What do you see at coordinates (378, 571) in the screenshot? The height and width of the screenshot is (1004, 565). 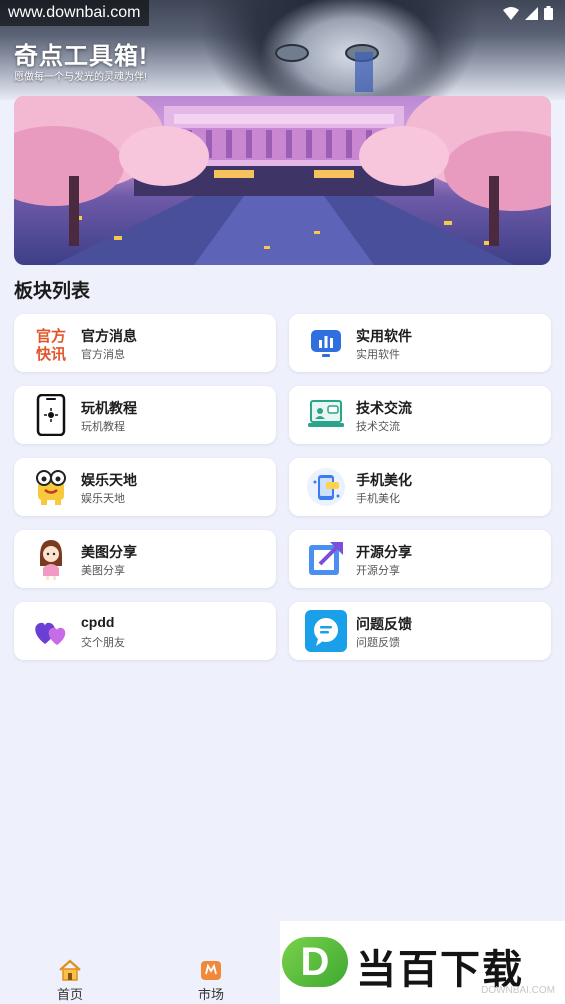 I see `card-subtitle: 开源分享` at bounding box center [378, 571].